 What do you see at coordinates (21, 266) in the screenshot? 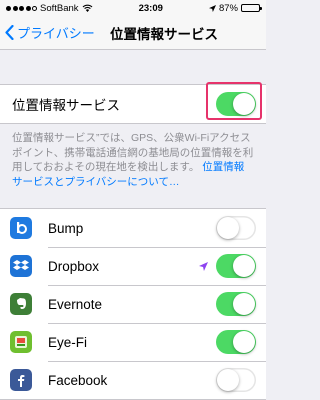
I see `dropbox-icon` at bounding box center [21, 266].